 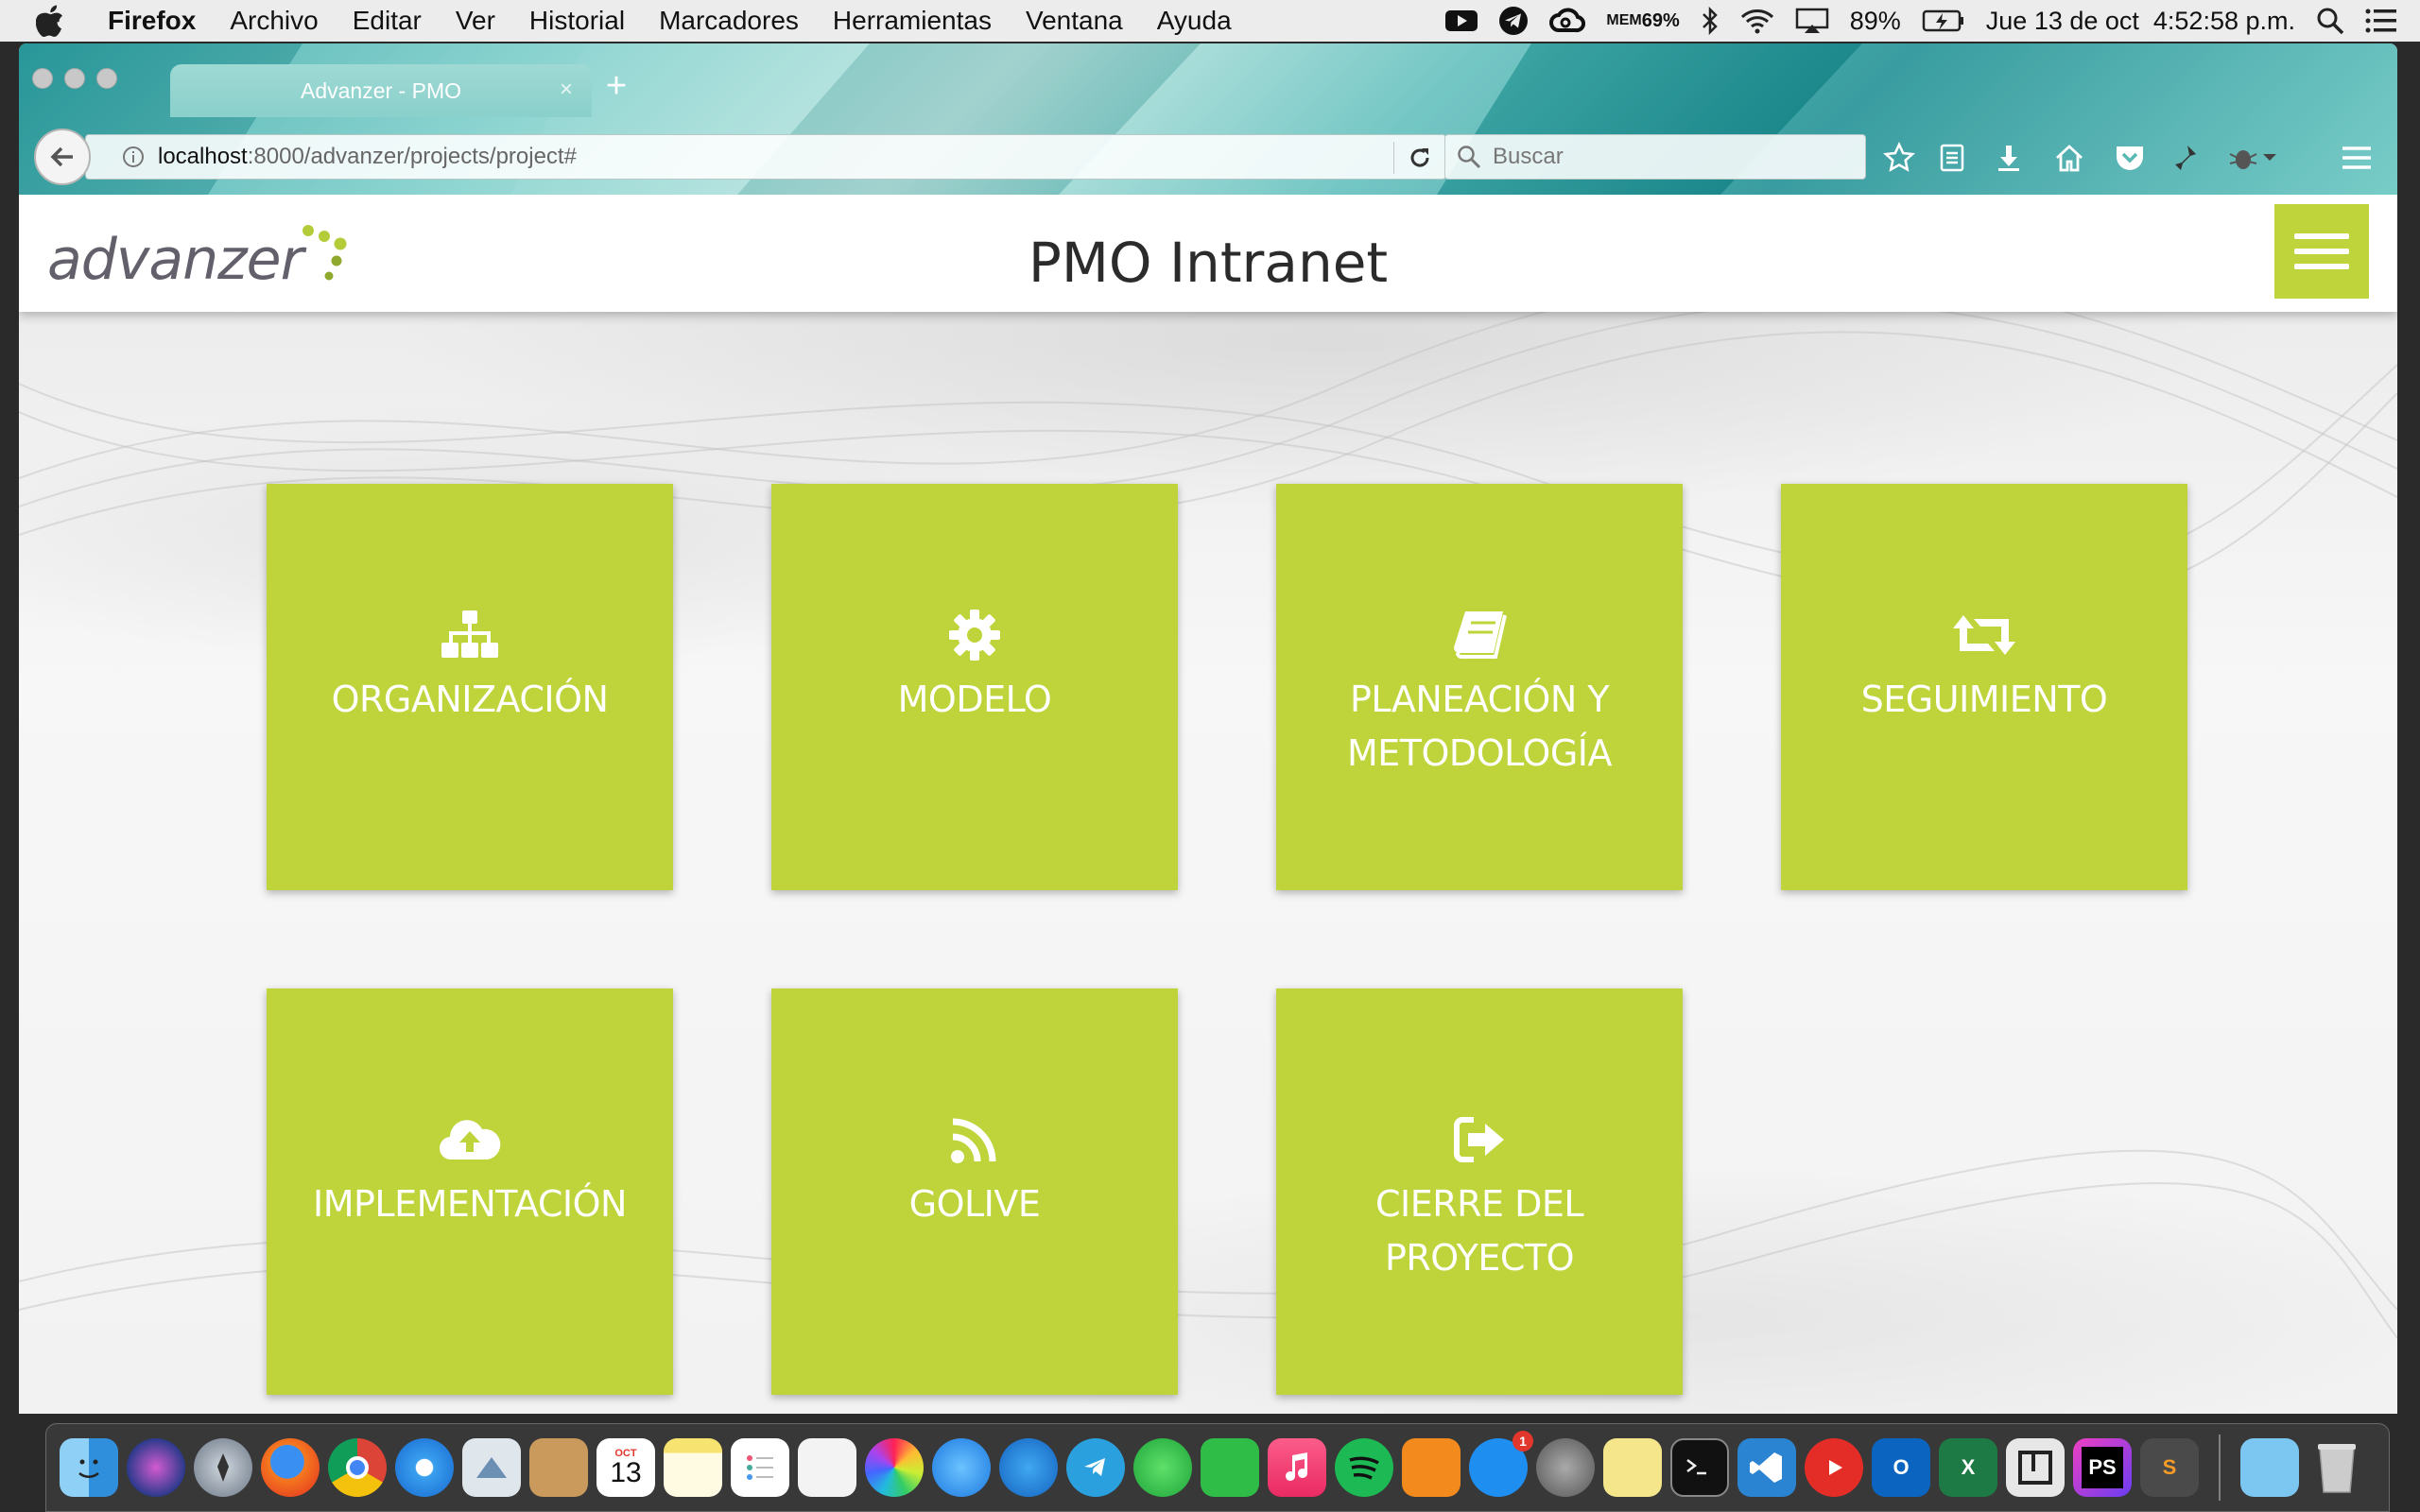 What do you see at coordinates (558, 1467) in the screenshot?
I see `contacts-icon` at bounding box center [558, 1467].